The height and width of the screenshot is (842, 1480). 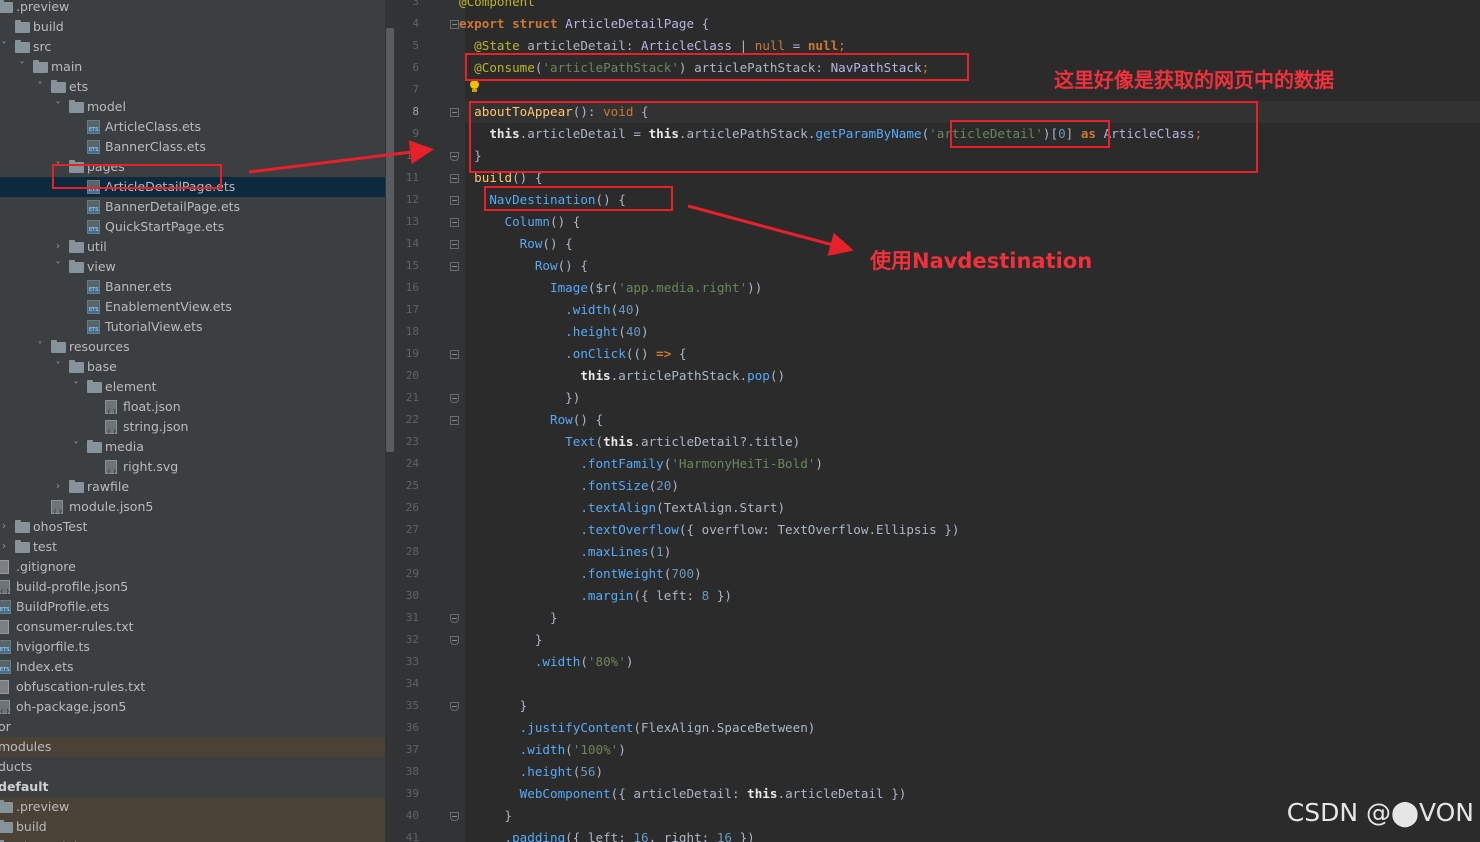 What do you see at coordinates (192, 590) in the screenshot?
I see `tree-item: build-profile.json5` at bounding box center [192, 590].